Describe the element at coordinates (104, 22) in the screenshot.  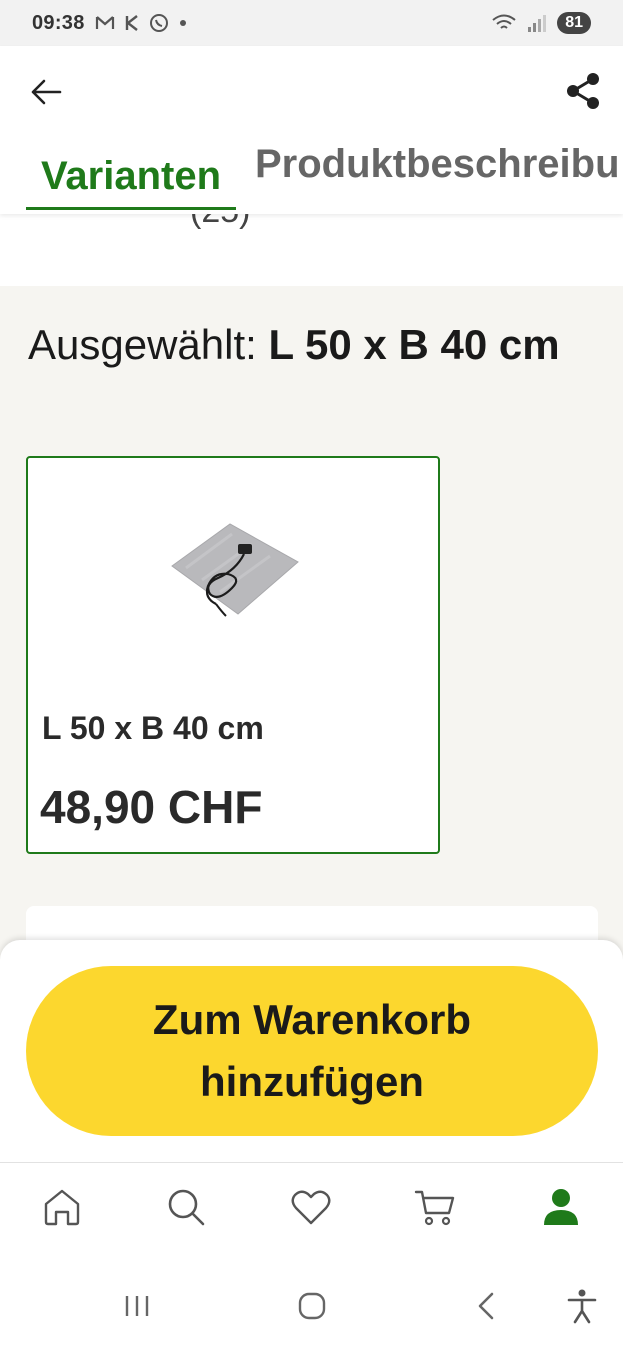
I see `gmail-icon` at that location.